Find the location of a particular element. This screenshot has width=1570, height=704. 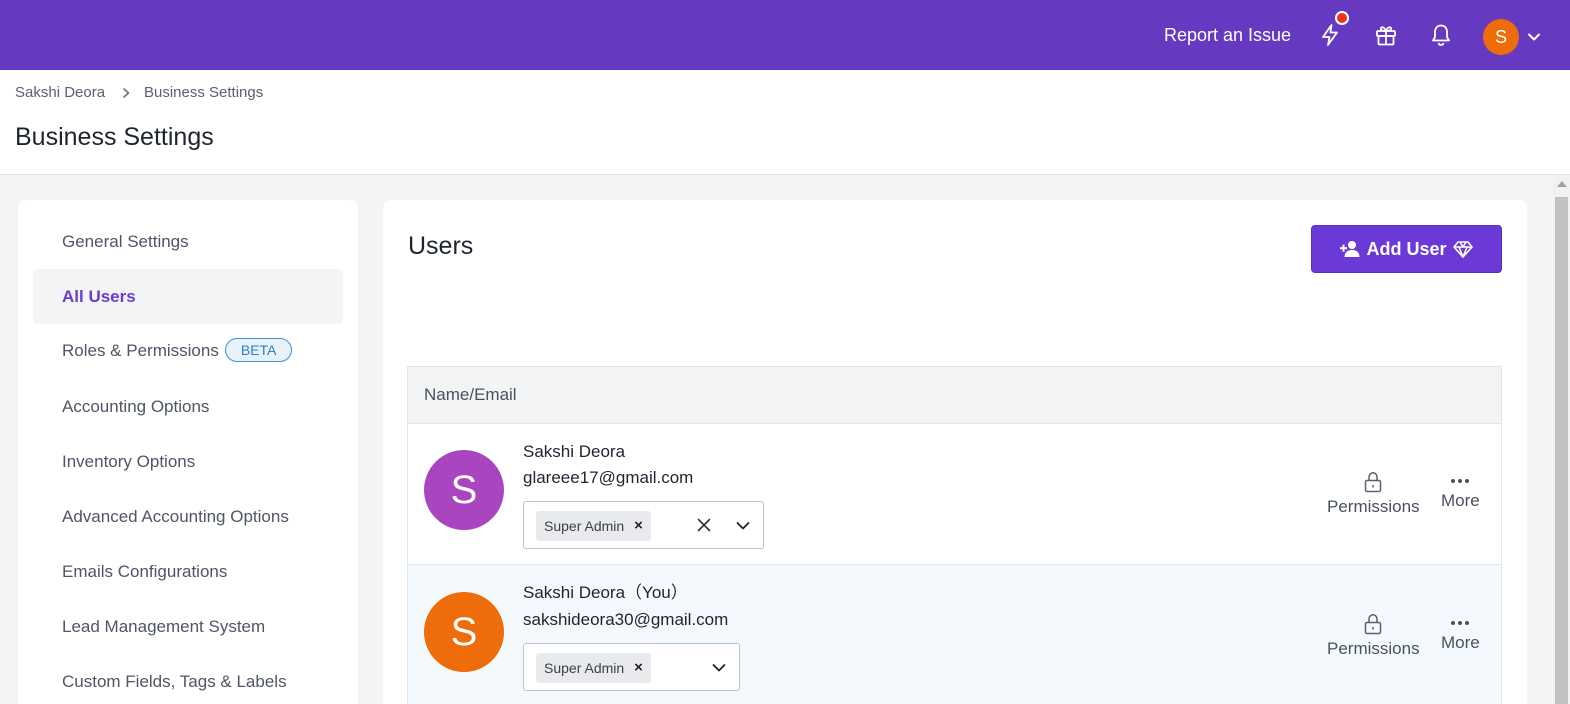

sidebar-item-custom-fields: Custom Fields, Tags & Labels is located at coordinates (188, 679).